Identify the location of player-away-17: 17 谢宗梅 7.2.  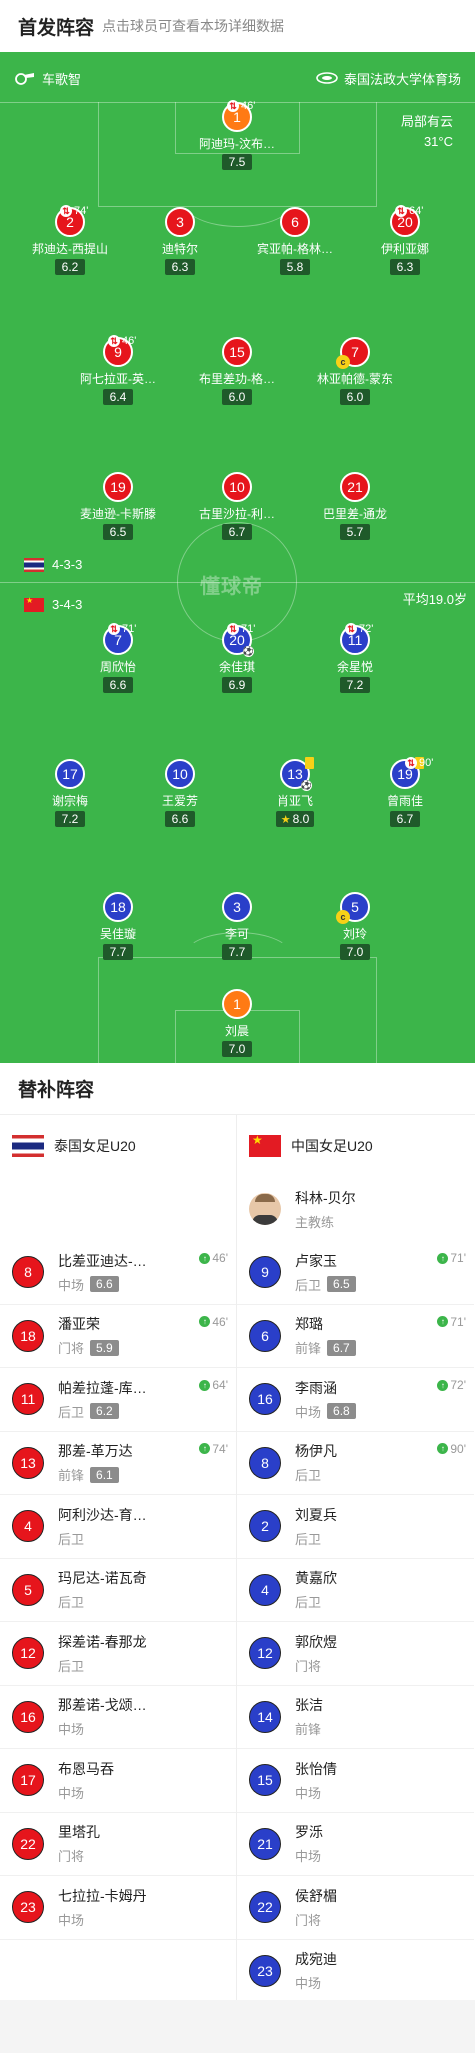
(70, 793).